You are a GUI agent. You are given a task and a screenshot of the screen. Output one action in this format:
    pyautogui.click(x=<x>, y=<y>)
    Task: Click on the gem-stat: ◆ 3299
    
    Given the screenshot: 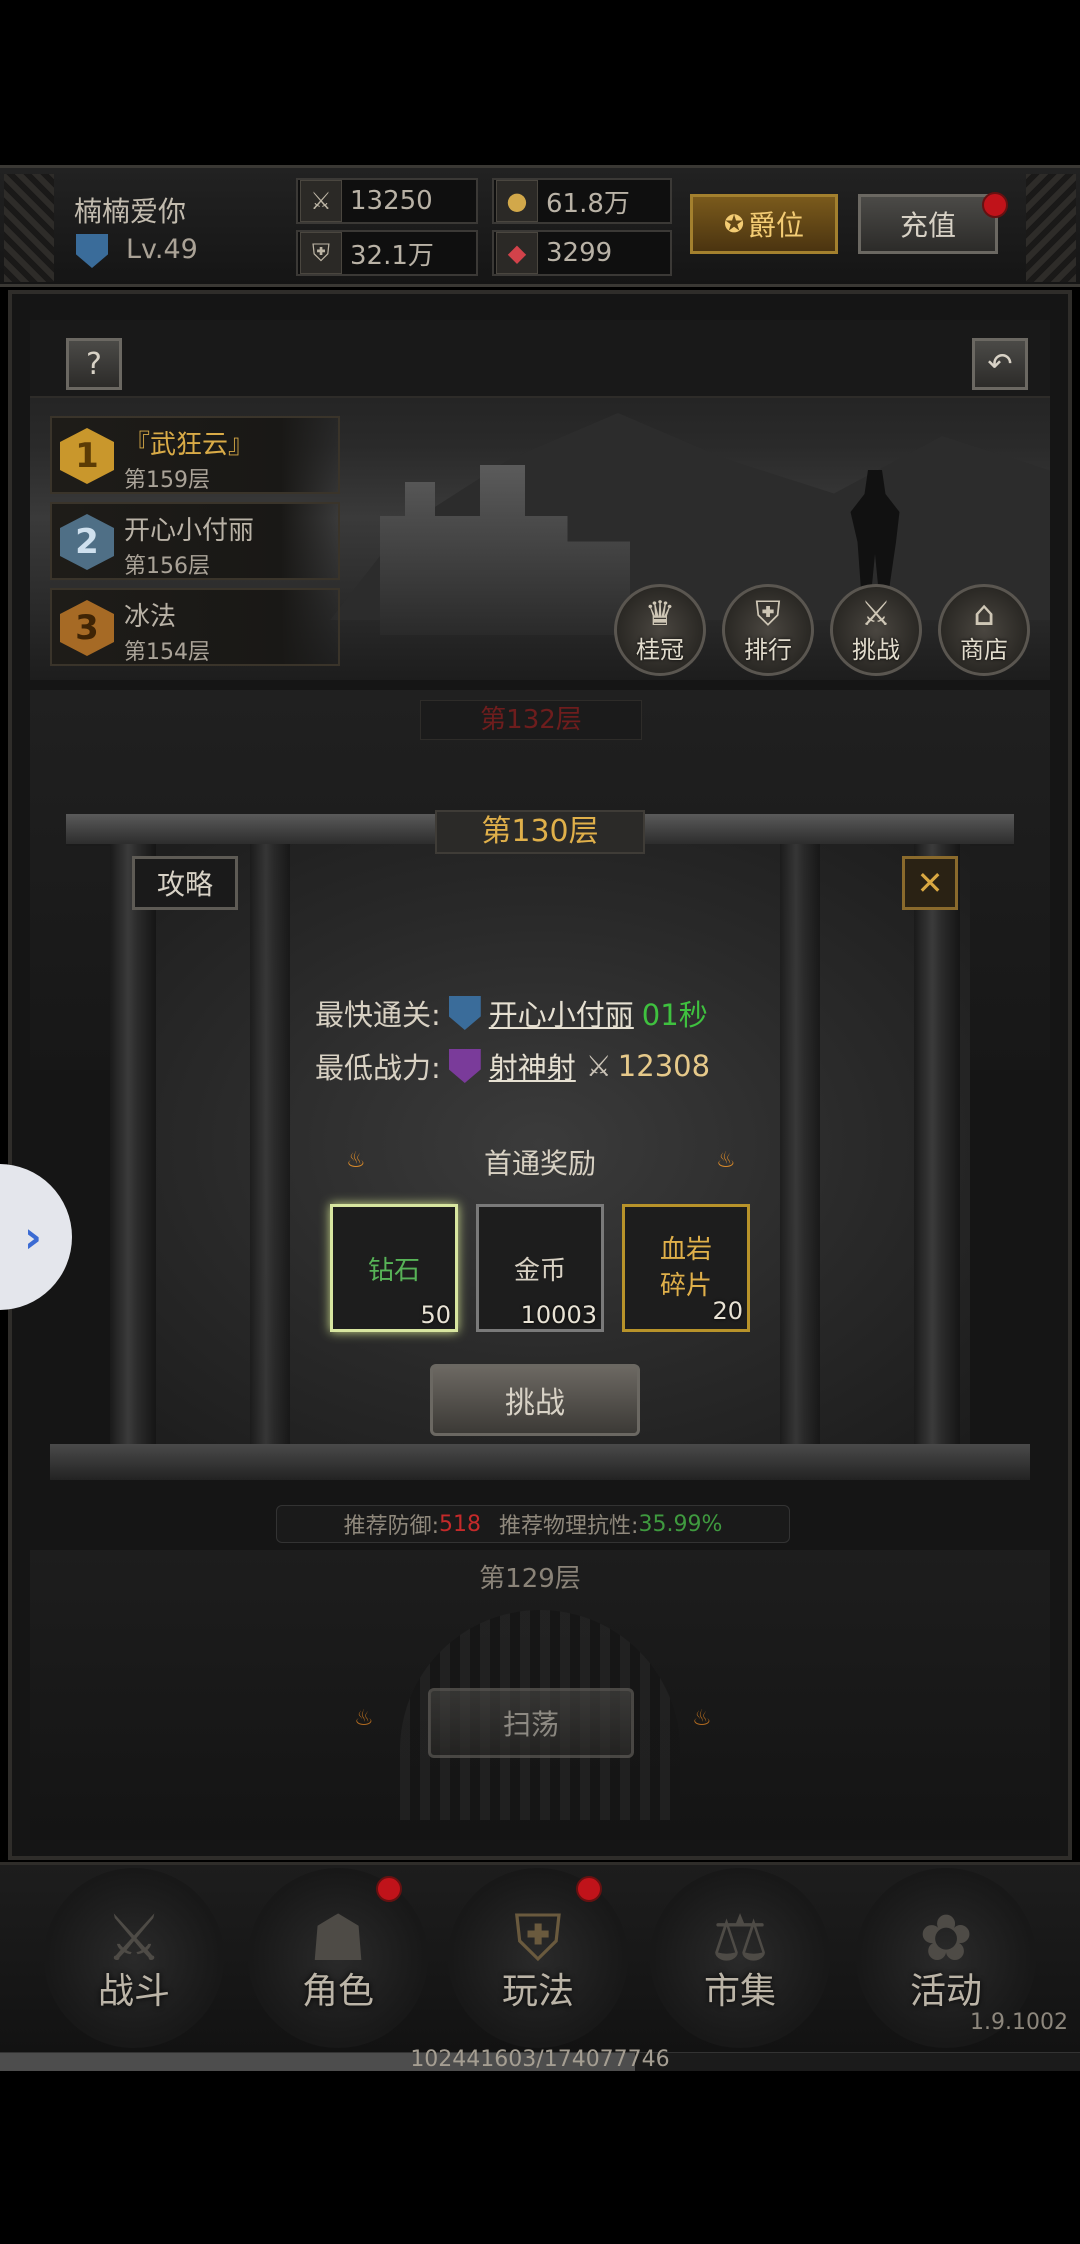 What is the action you would take?
    pyautogui.click(x=582, y=253)
    